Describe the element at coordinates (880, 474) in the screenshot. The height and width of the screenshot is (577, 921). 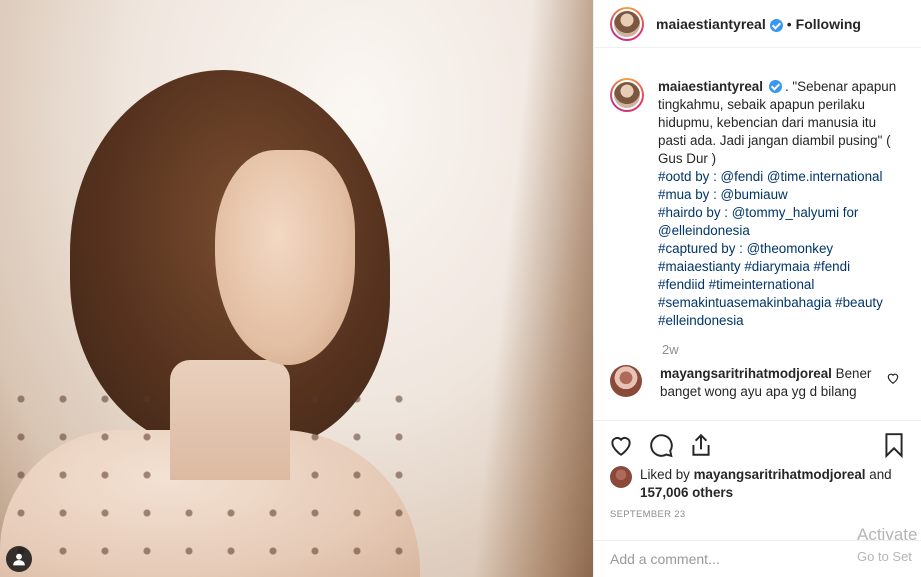
I see `likes-mid: and` at that location.